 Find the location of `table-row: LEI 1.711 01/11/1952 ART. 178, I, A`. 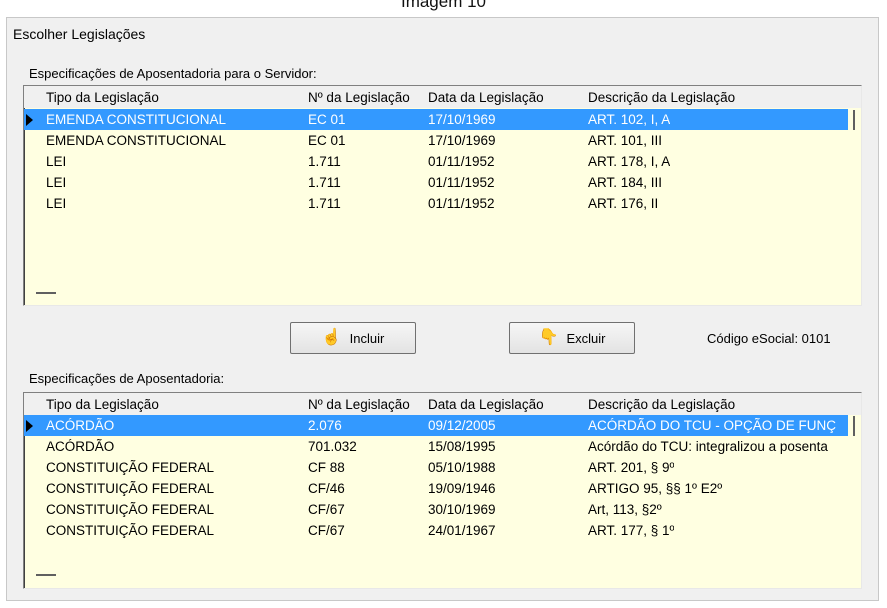

table-row: LEI 1.711 01/11/1952 ART. 178, I, A is located at coordinates (436, 161).